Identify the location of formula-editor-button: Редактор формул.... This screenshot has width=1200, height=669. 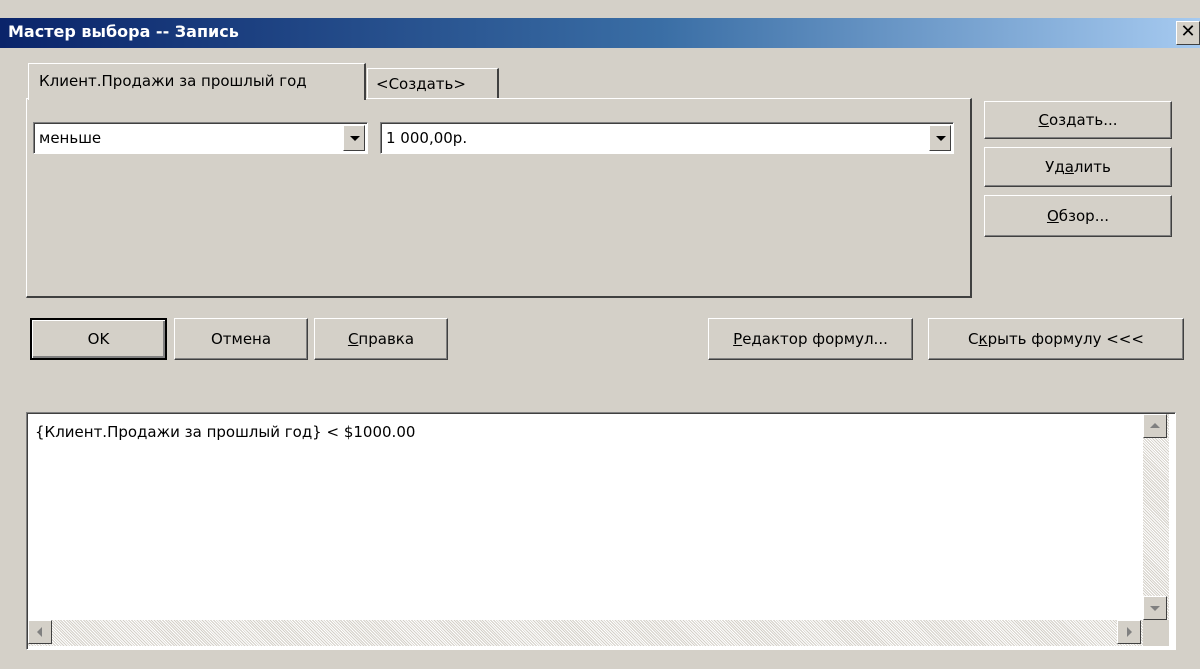
(810, 339).